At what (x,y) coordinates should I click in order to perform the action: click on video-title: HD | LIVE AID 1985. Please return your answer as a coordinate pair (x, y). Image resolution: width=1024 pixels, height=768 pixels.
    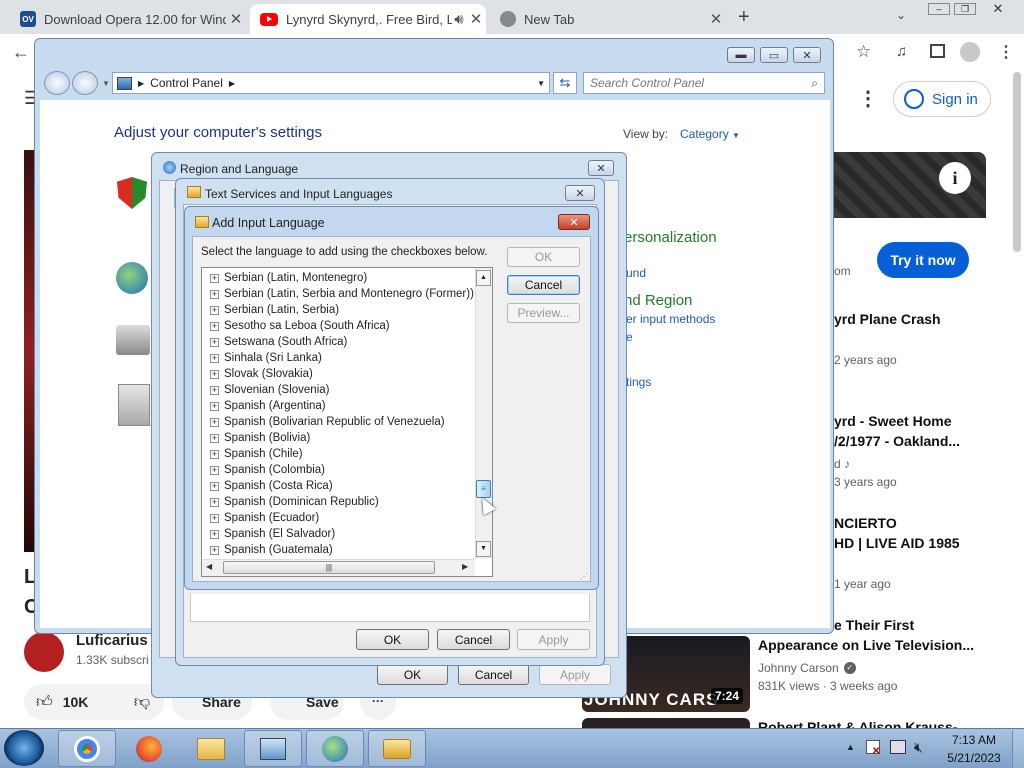
    Looking at the image, I should click on (897, 543).